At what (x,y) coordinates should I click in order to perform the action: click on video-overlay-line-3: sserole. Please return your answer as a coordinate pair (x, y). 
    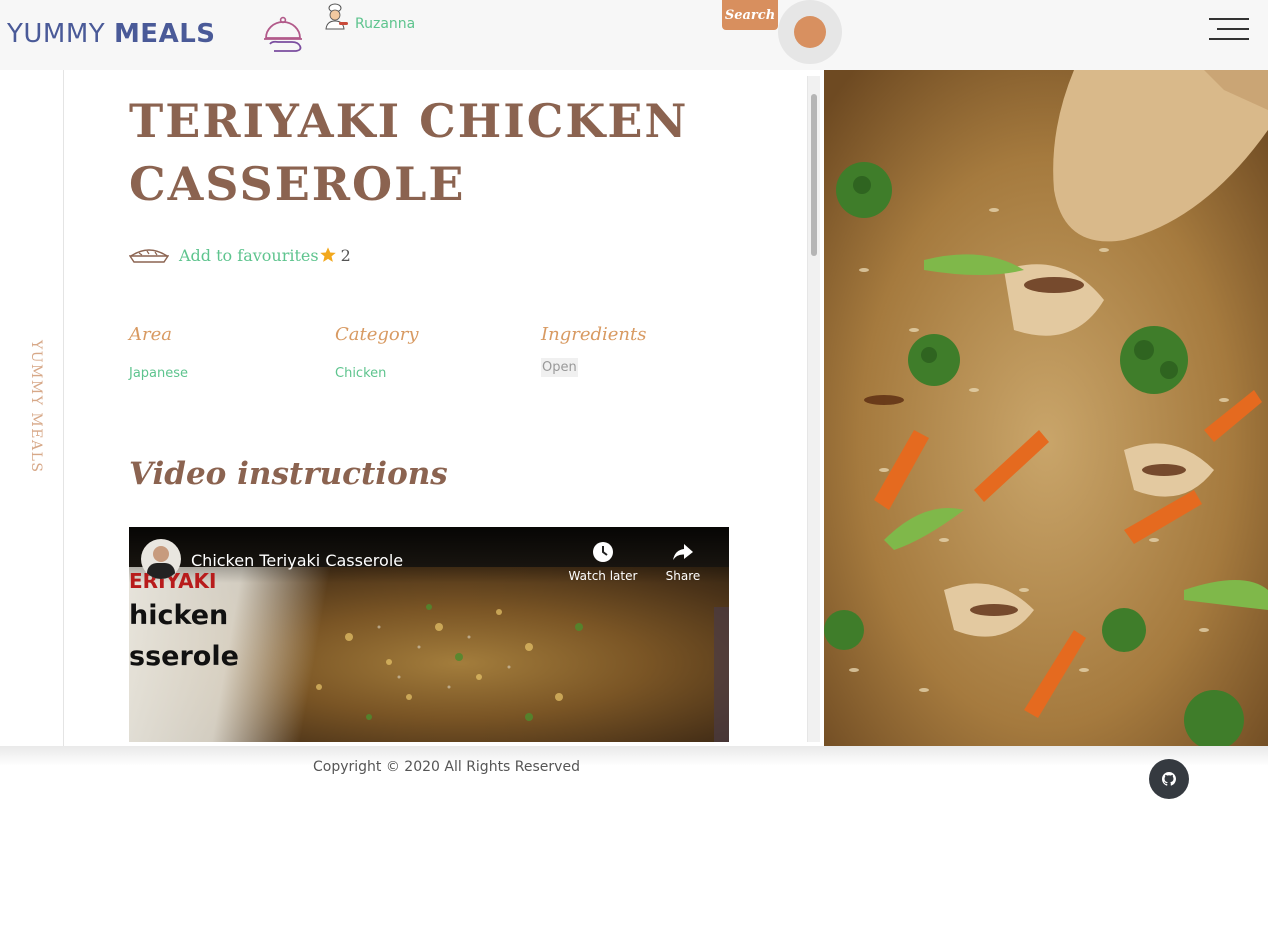
    Looking at the image, I should click on (184, 656).